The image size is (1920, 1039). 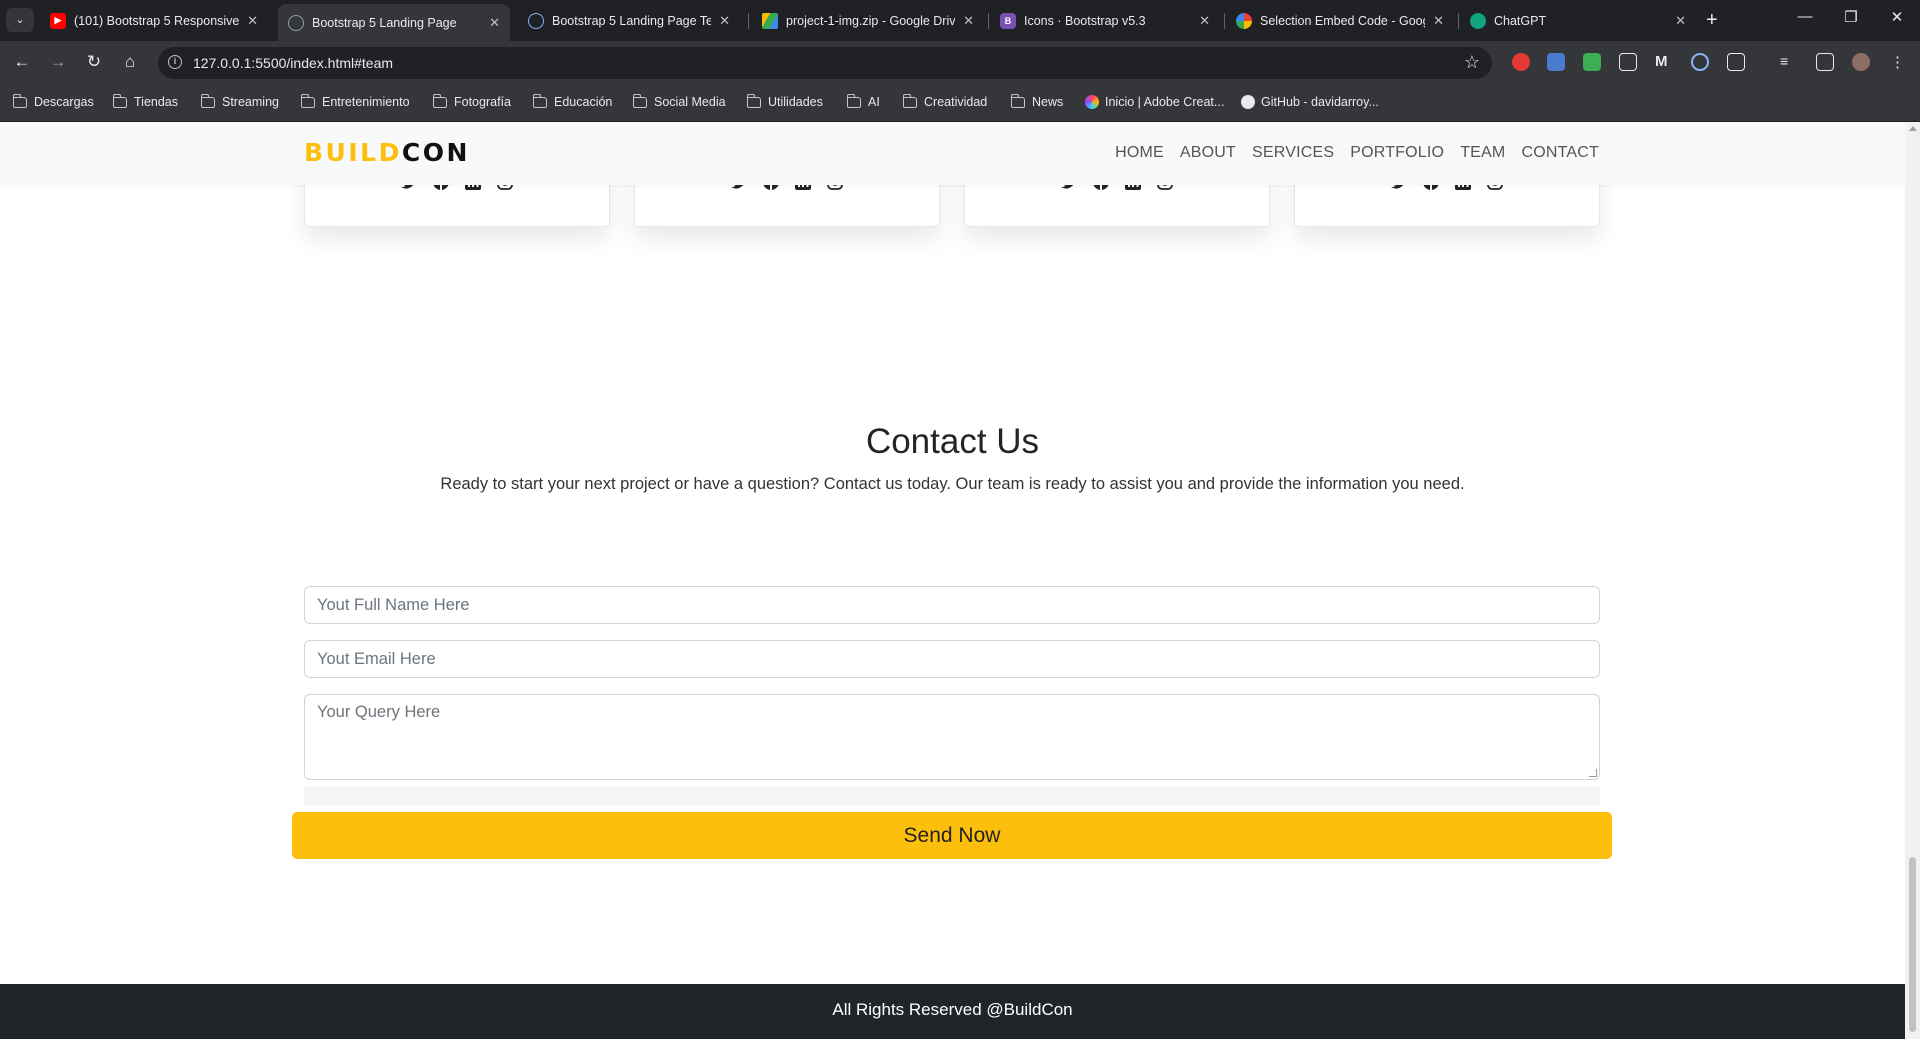 I want to click on bookmark-folder: Streaming, so click(x=239, y=101).